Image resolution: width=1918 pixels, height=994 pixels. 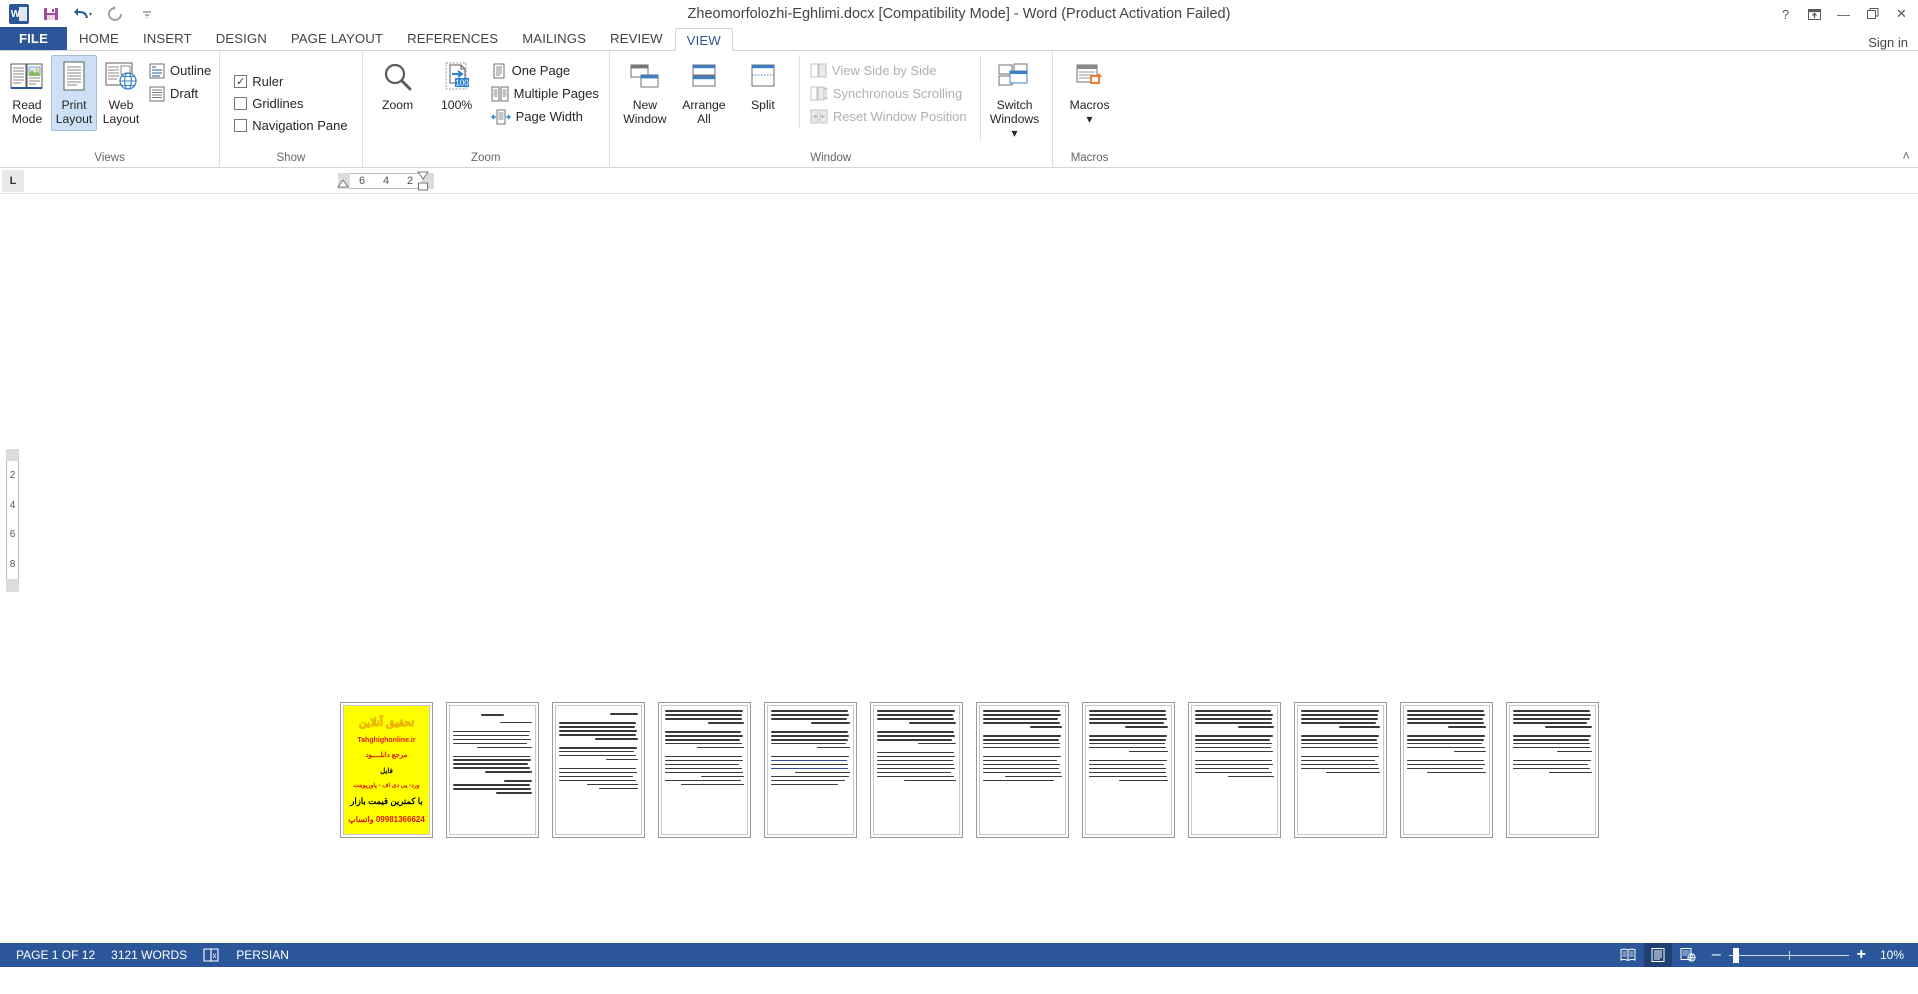 I want to click on arrange-all-button: Arrange All, so click(x=704, y=93).